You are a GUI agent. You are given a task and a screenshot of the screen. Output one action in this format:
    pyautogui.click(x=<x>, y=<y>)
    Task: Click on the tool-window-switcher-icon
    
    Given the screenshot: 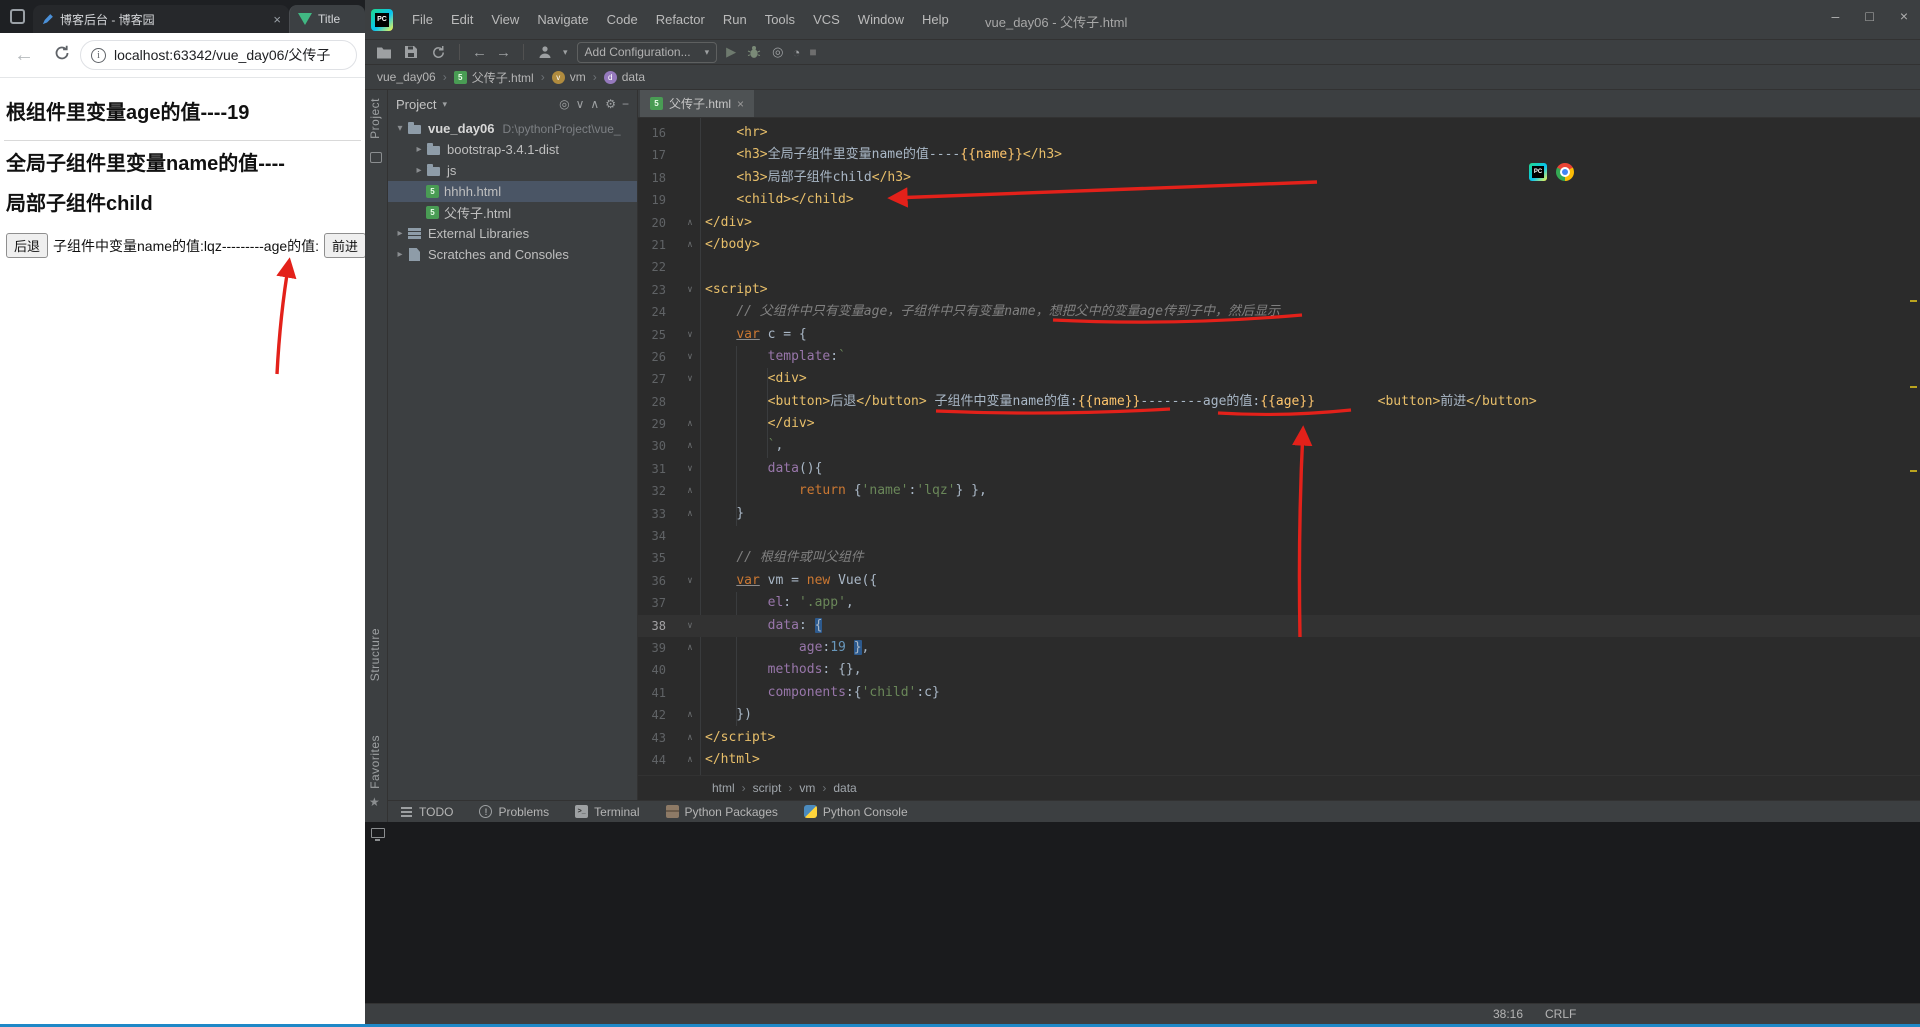 What is the action you would take?
    pyautogui.click(x=378, y=834)
    